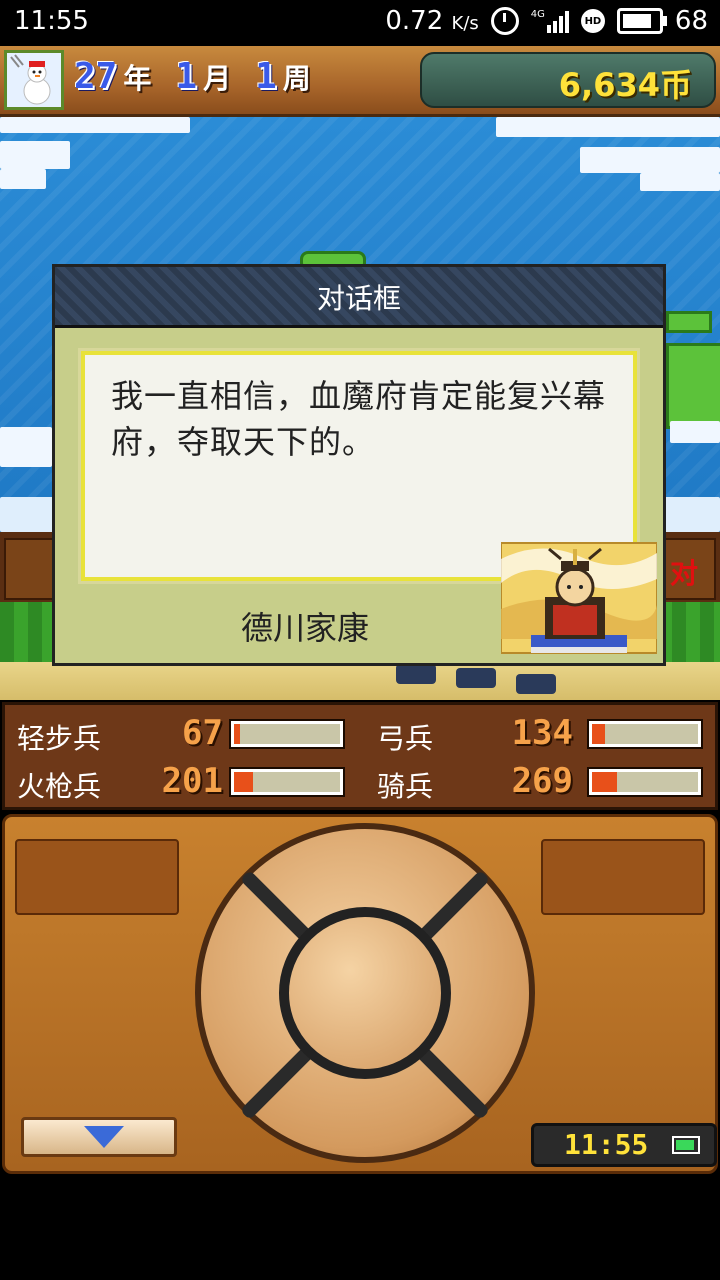 This screenshot has width=720, height=1280. I want to click on directional-pad, so click(365, 993).